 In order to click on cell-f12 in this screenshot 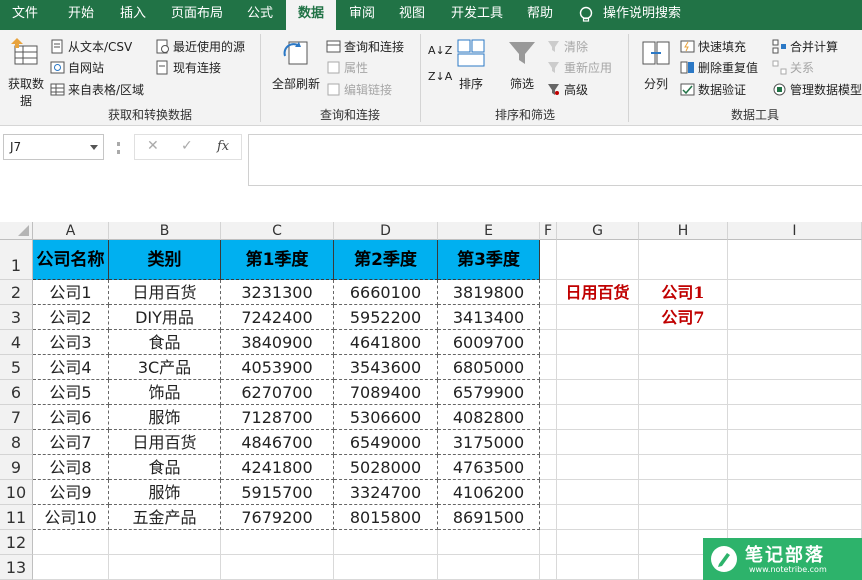, I will do `click(548, 542)`.